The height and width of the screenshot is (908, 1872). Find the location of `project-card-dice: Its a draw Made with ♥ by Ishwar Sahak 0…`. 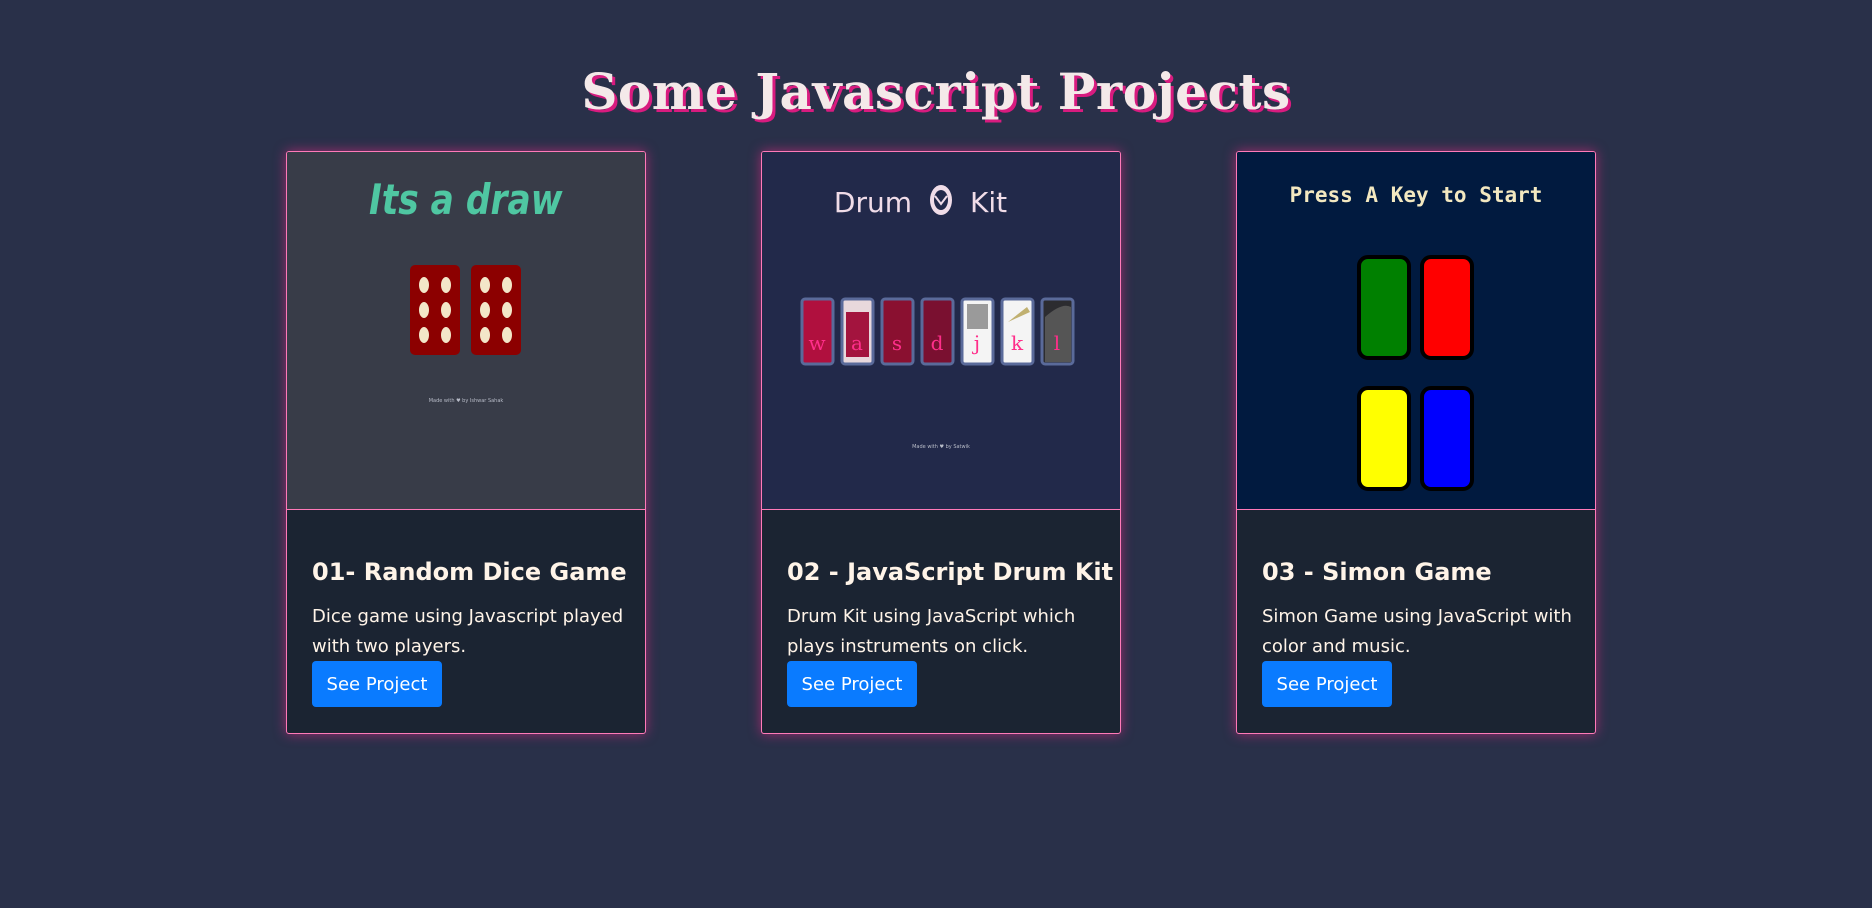

project-card-dice: Its a draw Made with ♥ by Ishwar Sahak 0… is located at coordinates (466, 442).